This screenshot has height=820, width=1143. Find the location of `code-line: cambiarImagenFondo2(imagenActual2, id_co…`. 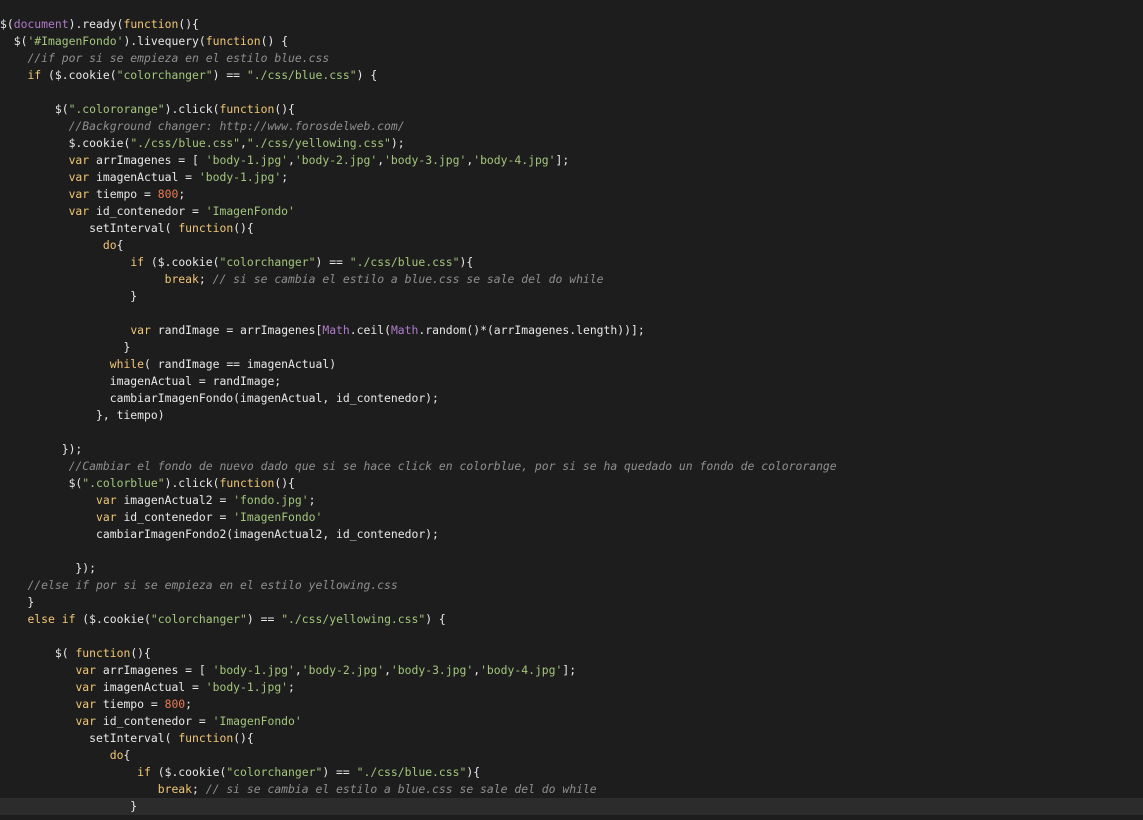

code-line: cambiarImagenFondo2(imagenActual2, id_co… is located at coordinates (571, 534).